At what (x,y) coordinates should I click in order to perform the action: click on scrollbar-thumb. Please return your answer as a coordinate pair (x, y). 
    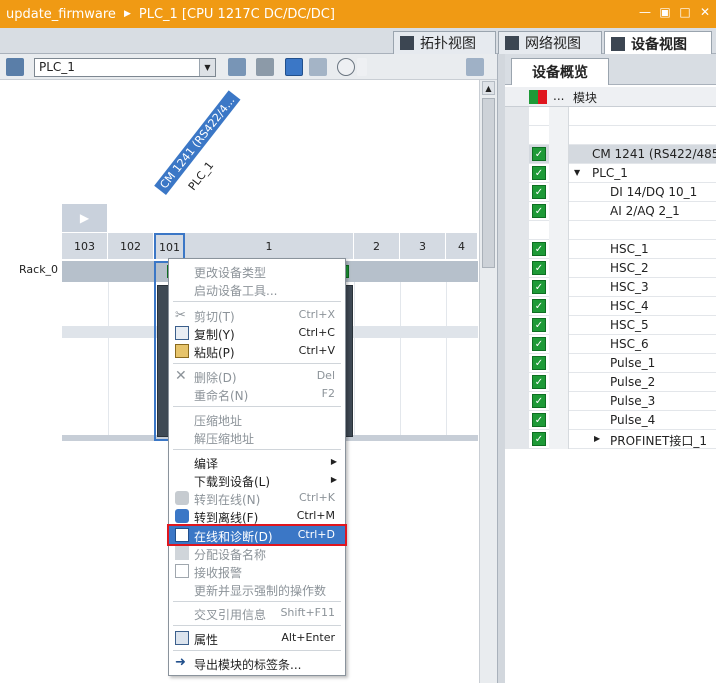
    Looking at the image, I should click on (488, 183).